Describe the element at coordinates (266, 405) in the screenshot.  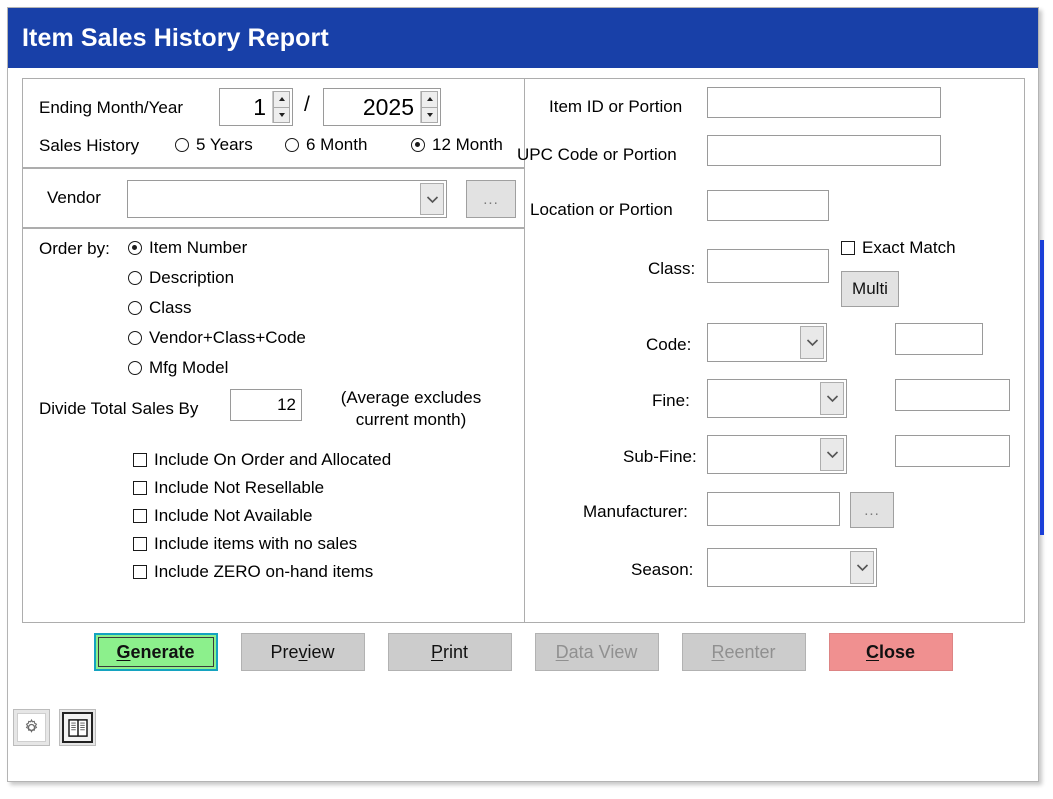
I see `divide-total-sales-input: 12` at that location.